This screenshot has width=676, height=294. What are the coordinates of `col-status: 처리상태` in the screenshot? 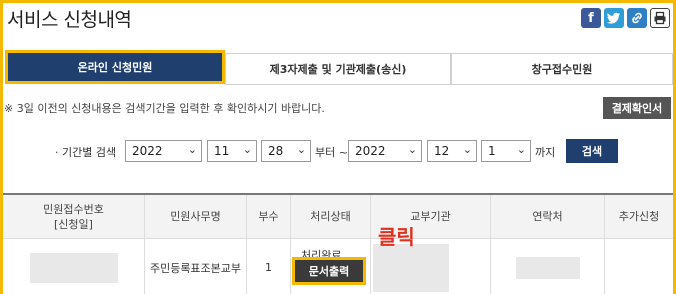 It's located at (331, 217).